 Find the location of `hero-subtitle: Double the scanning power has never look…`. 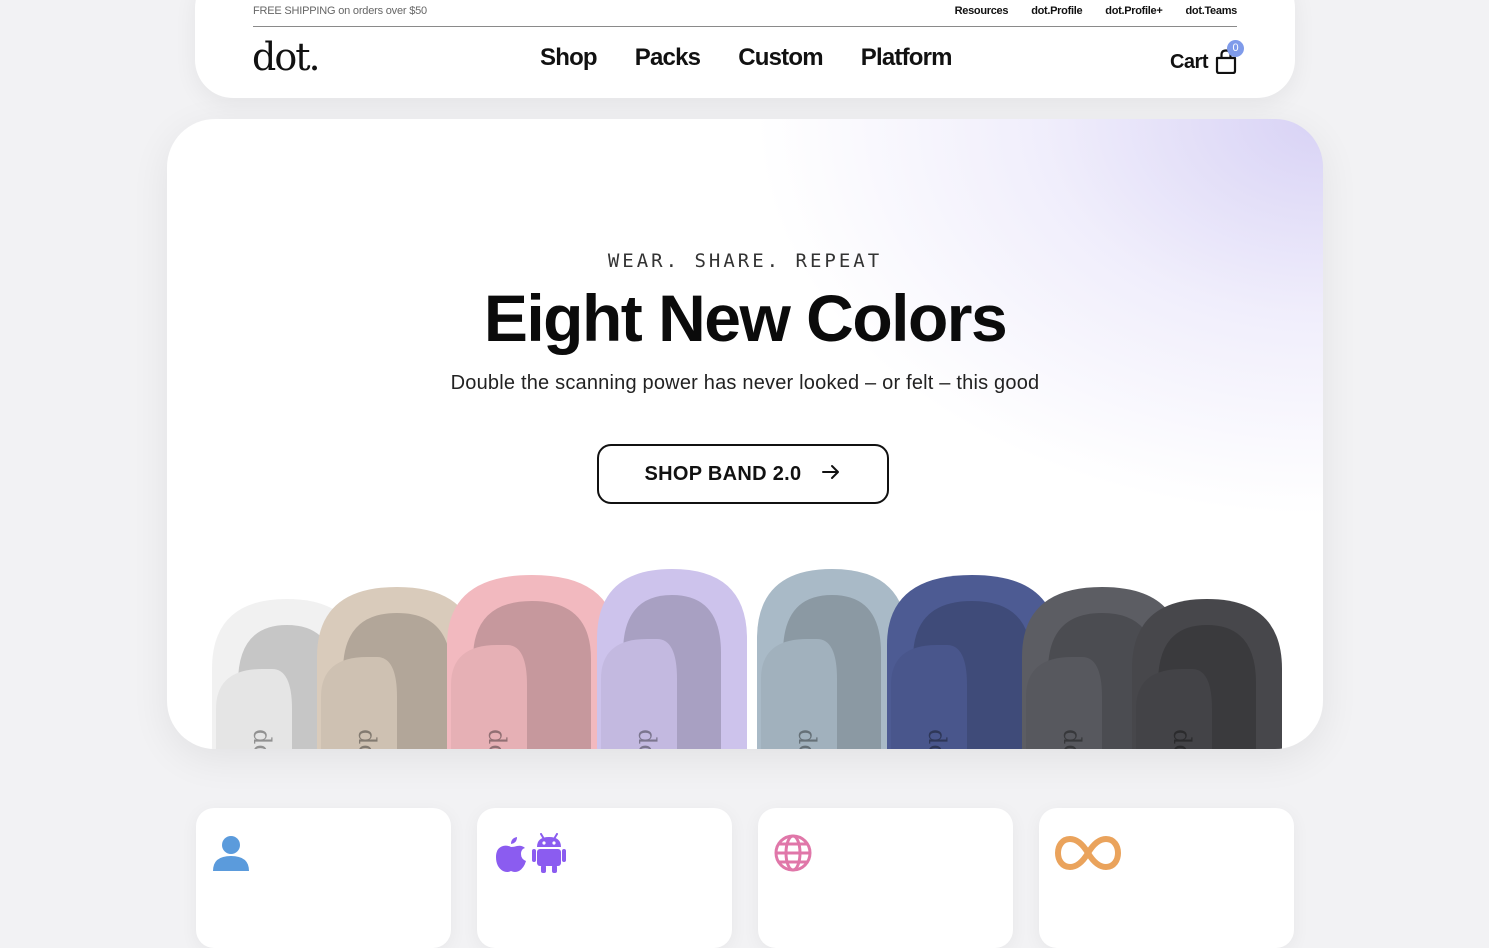

hero-subtitle: Double the scanning power has never look… is located at coordinates (745, 383).